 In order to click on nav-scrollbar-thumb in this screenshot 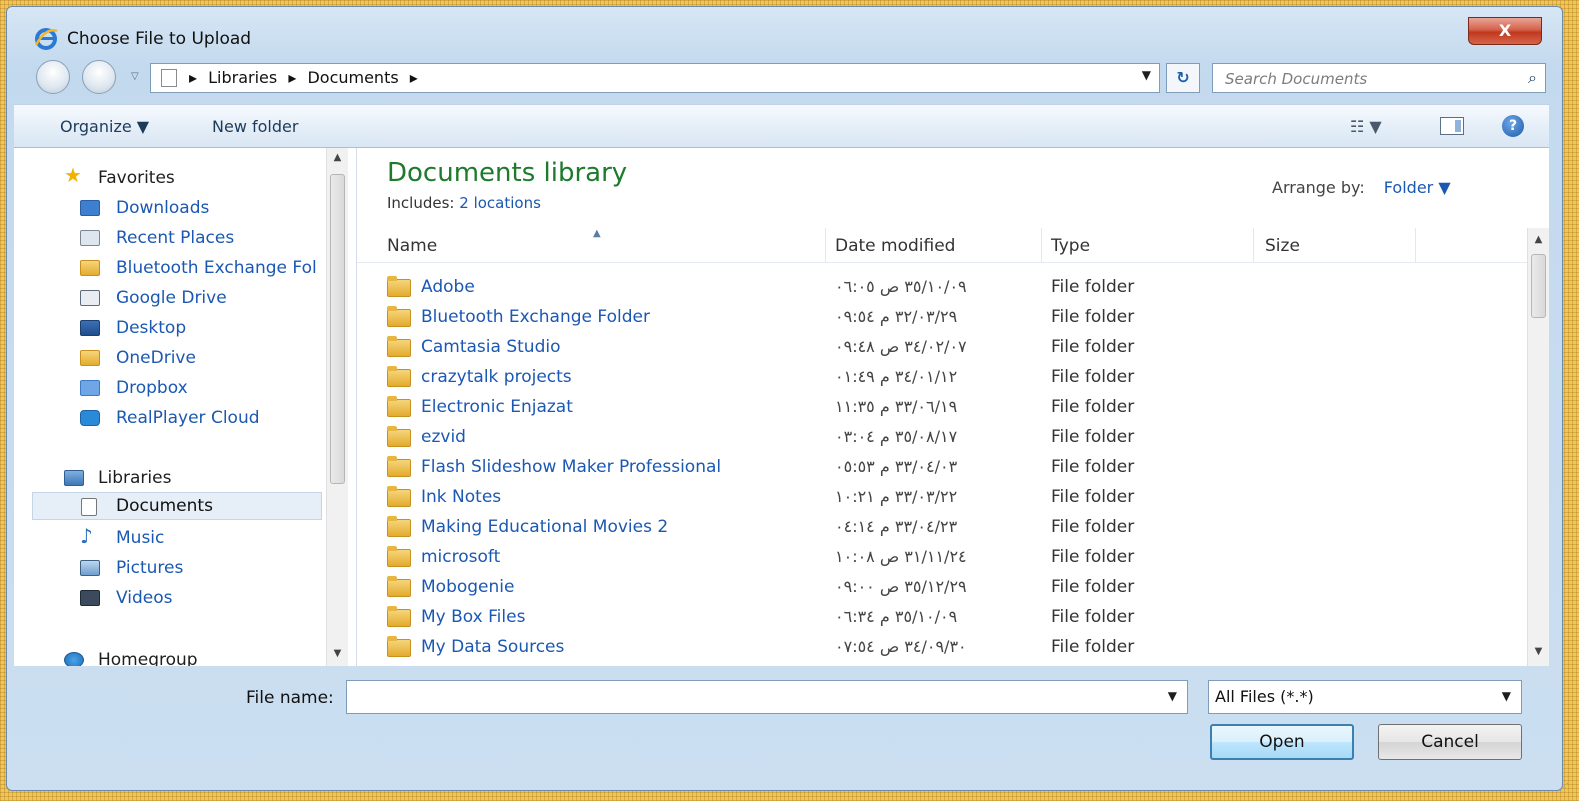, I will do `click(337, 329)`.